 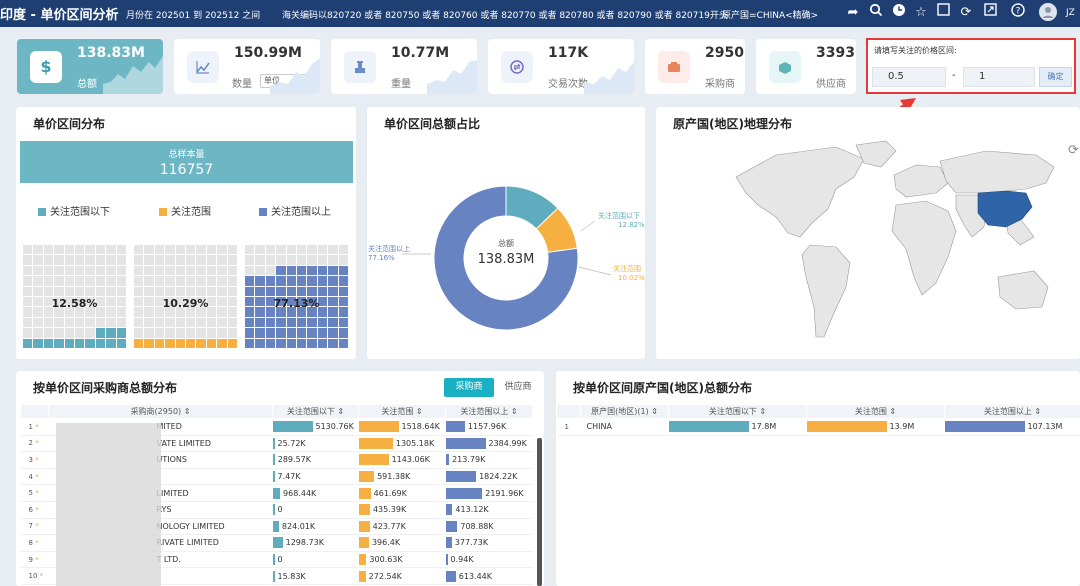 I want to click on col-origin: 原产国(地区)(1) ⇕, so click(x=624, y=411).